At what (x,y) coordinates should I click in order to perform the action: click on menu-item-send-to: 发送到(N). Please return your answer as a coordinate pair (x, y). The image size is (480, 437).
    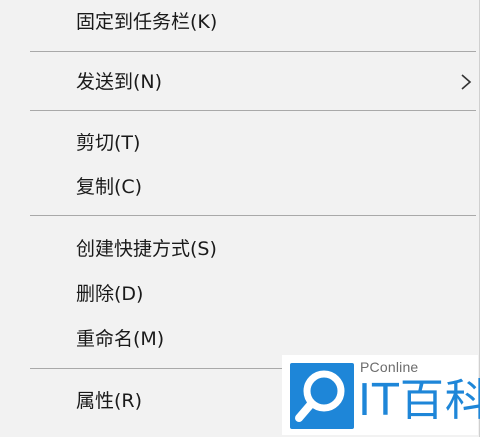
    Looking at the image, I should click on (239, 82).